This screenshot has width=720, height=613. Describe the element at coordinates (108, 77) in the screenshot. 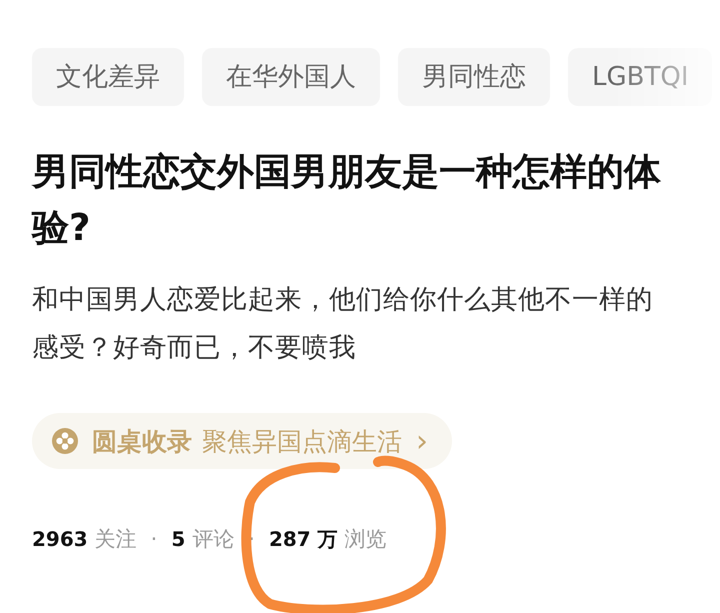

I see `topic-tag: 文化差异` at that location.